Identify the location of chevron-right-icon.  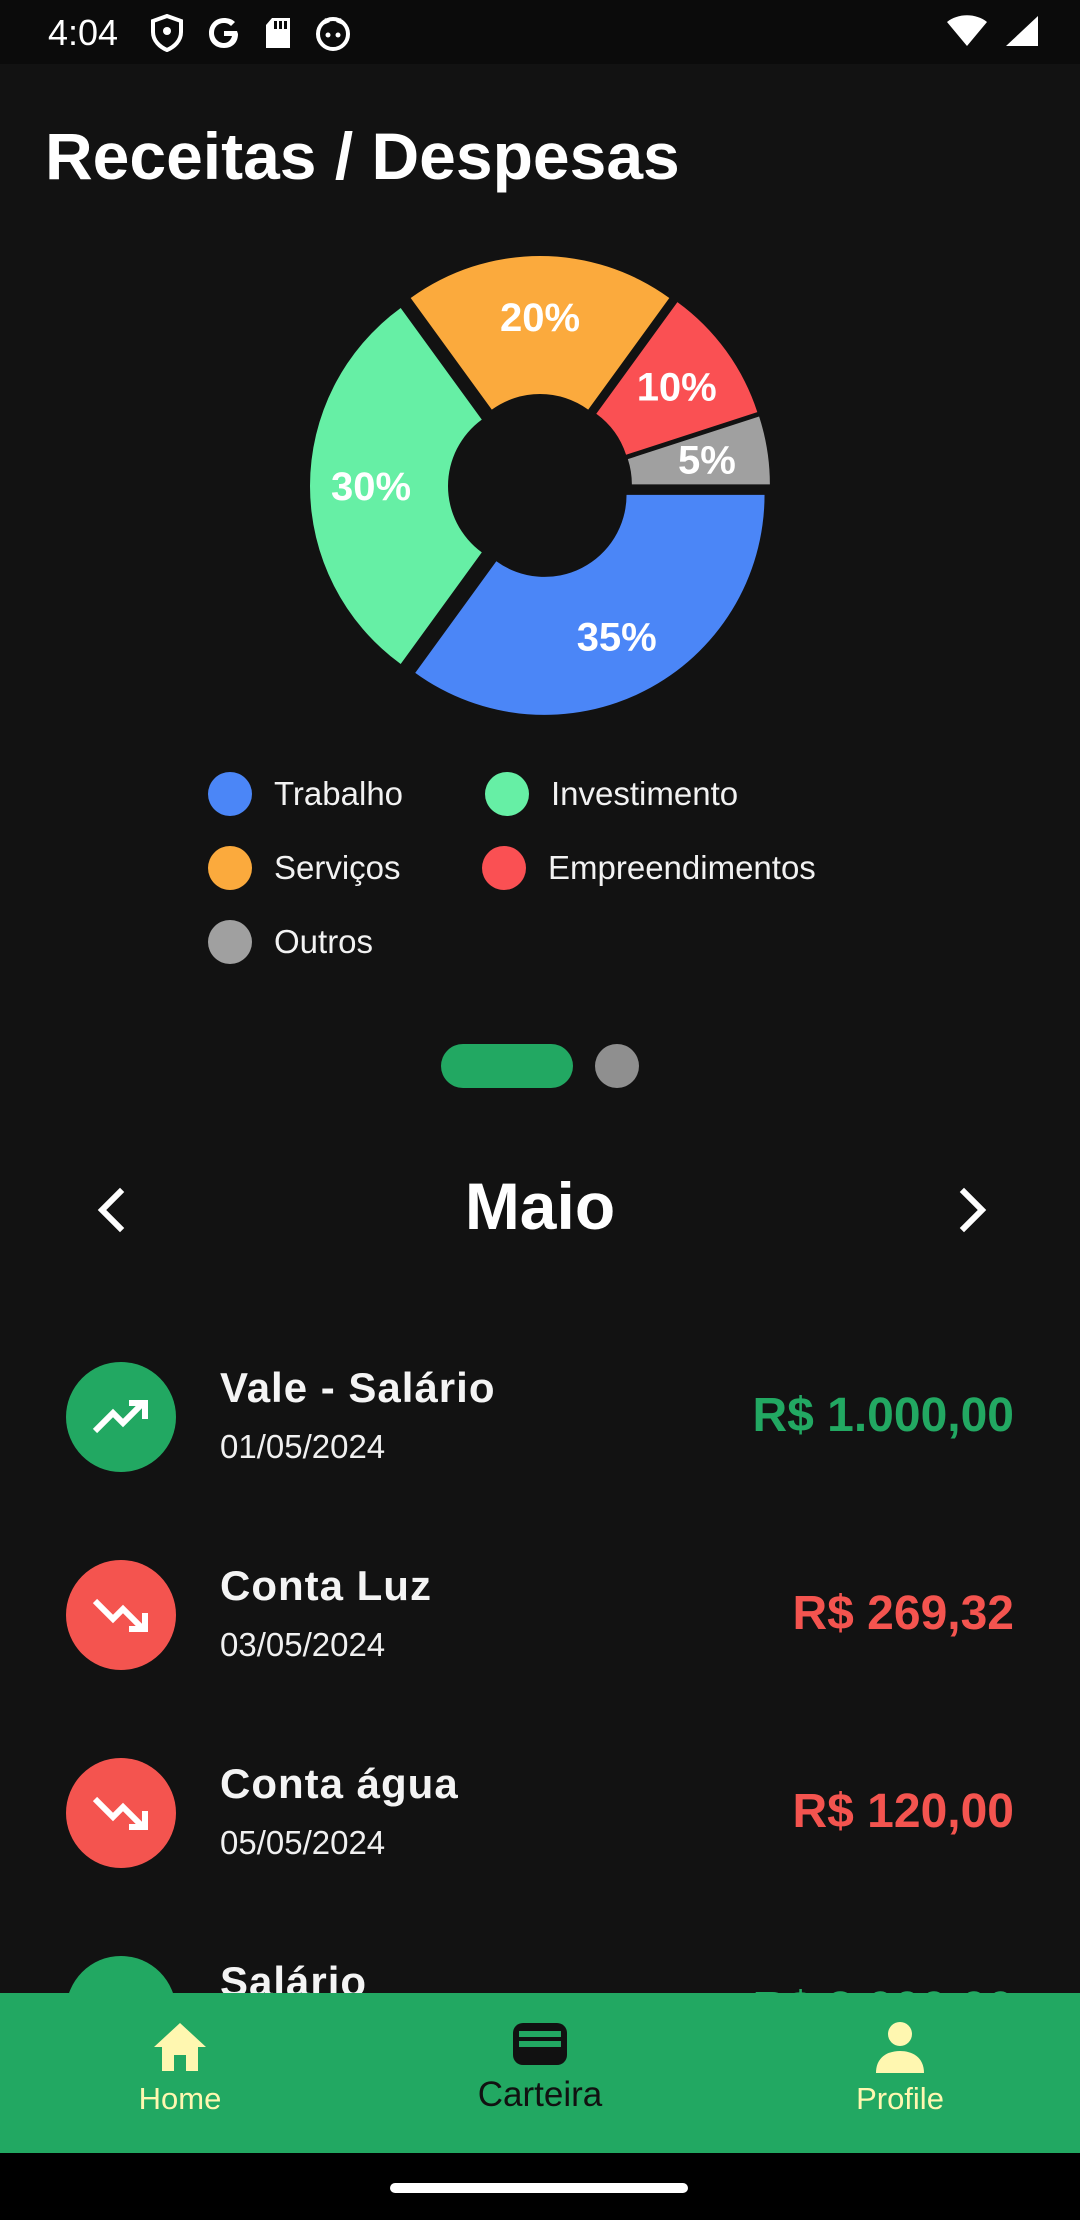
(973, 1210).